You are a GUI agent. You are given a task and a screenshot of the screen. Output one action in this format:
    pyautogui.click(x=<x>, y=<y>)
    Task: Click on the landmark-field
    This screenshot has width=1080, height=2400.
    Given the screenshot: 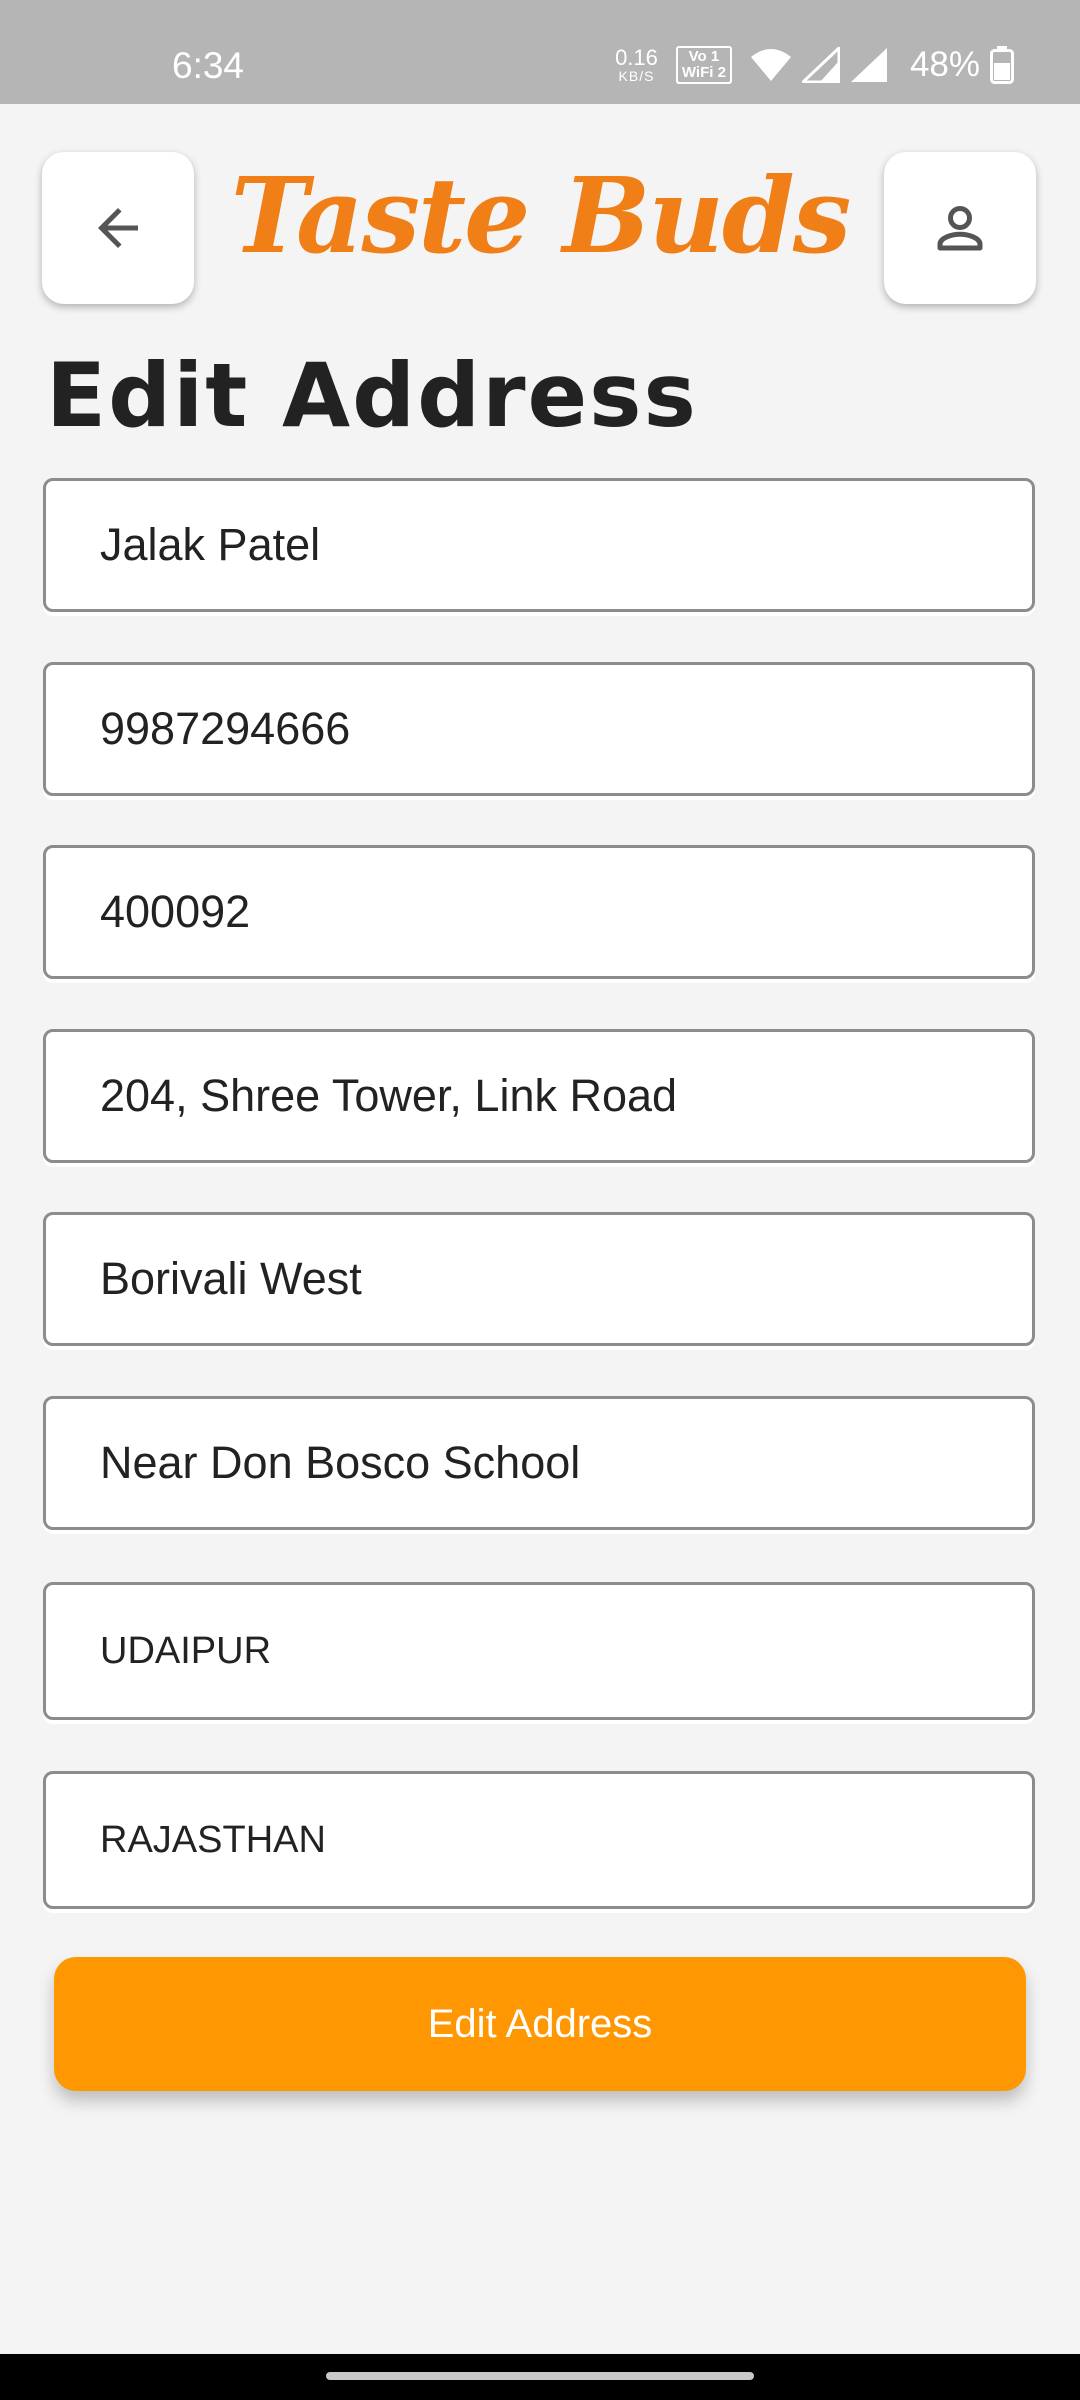 What is the action you would take?
    pyautogui.click(x=539, y=1463)
    